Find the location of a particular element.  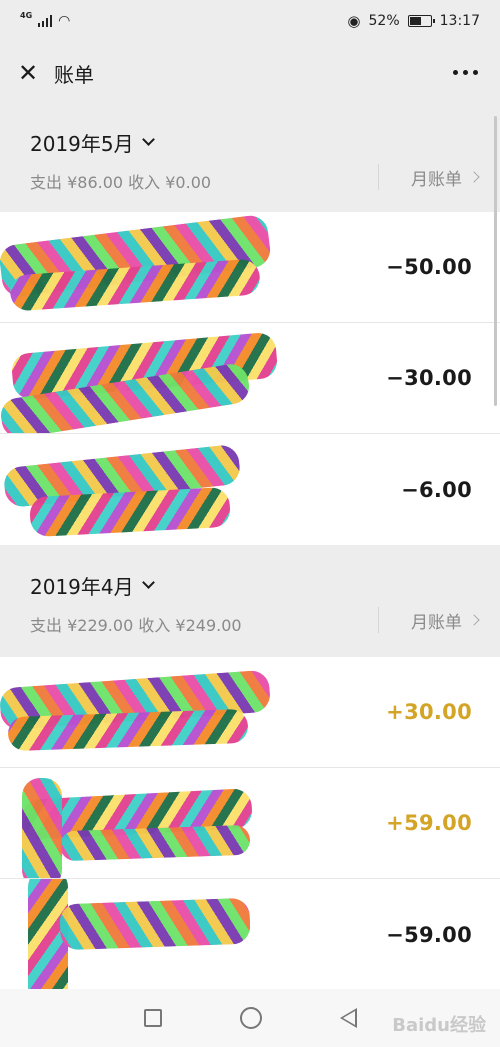

transaction-amount: −30.00 is located at coordinates (429, 378).